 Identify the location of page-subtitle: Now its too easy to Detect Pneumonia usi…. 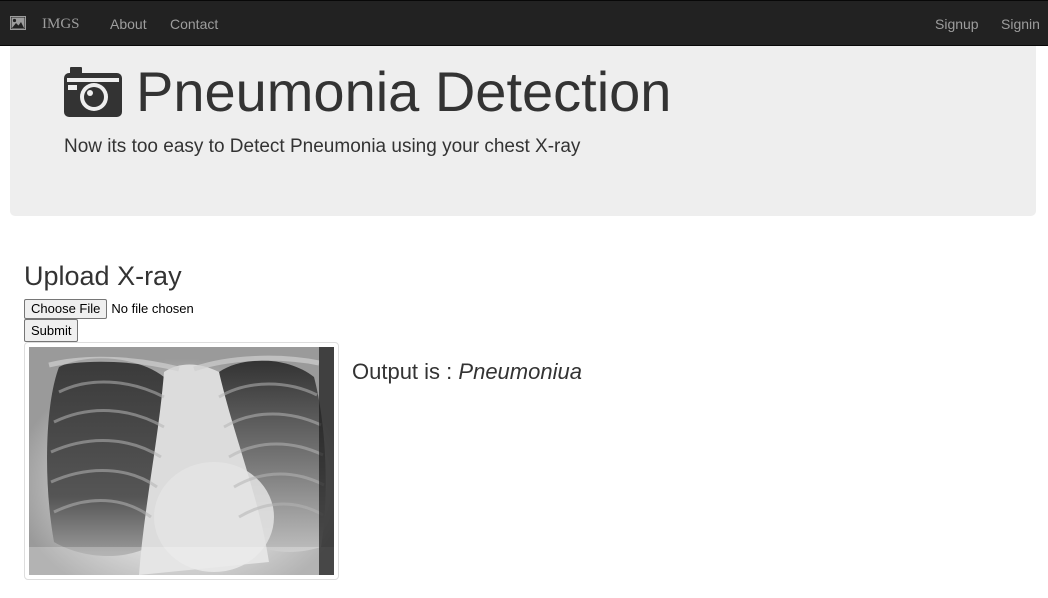
(322, 146).